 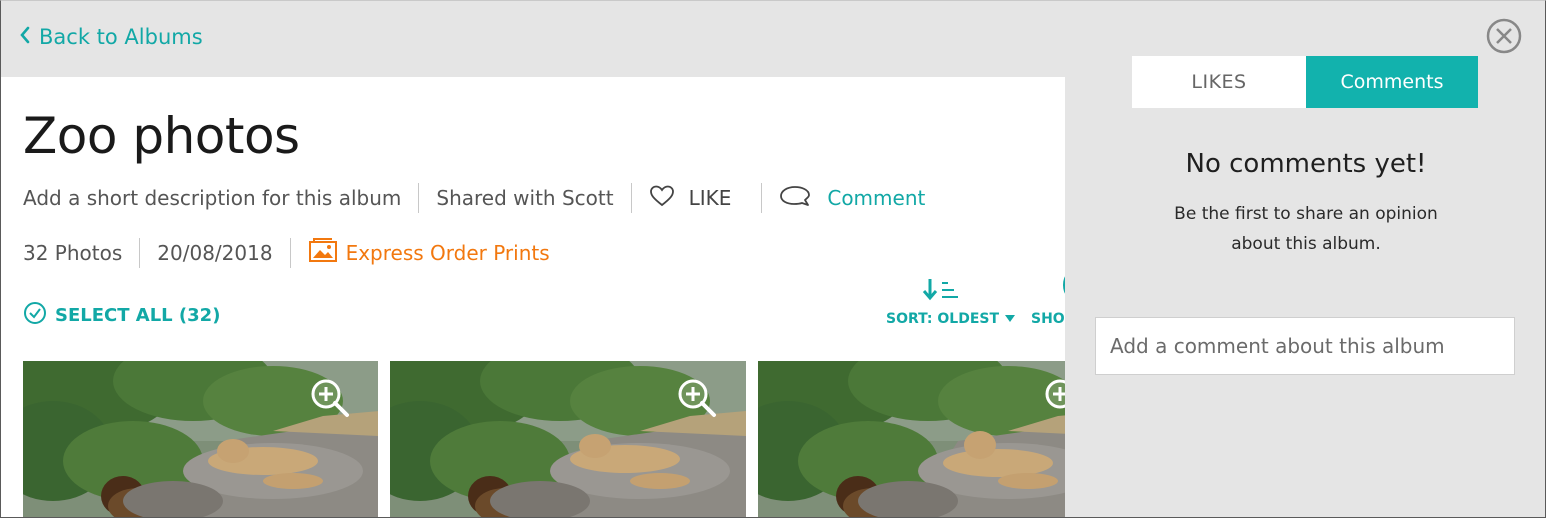 I want to click on album-description: Add a short description for this album, so click(x=212, y=198).